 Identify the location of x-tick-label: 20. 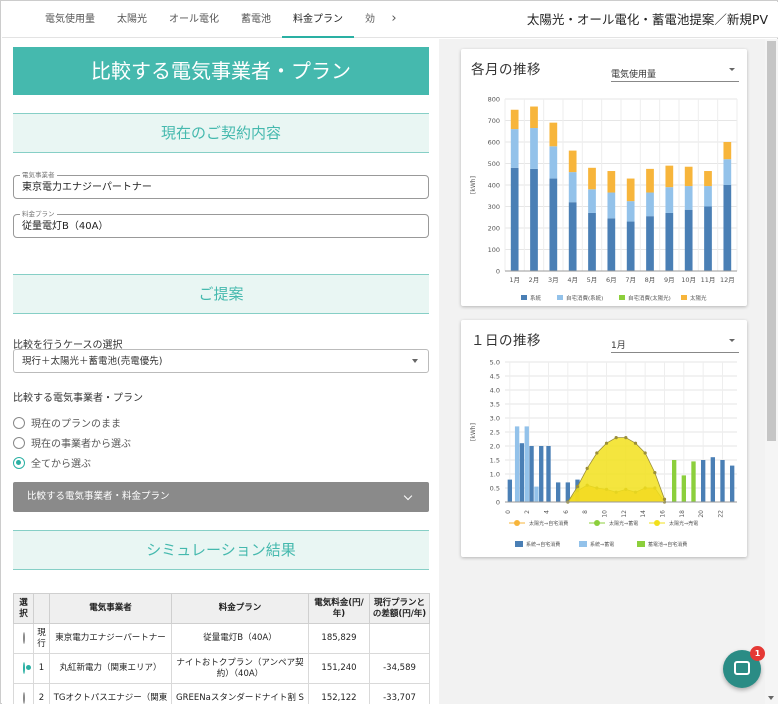
(701, 514).